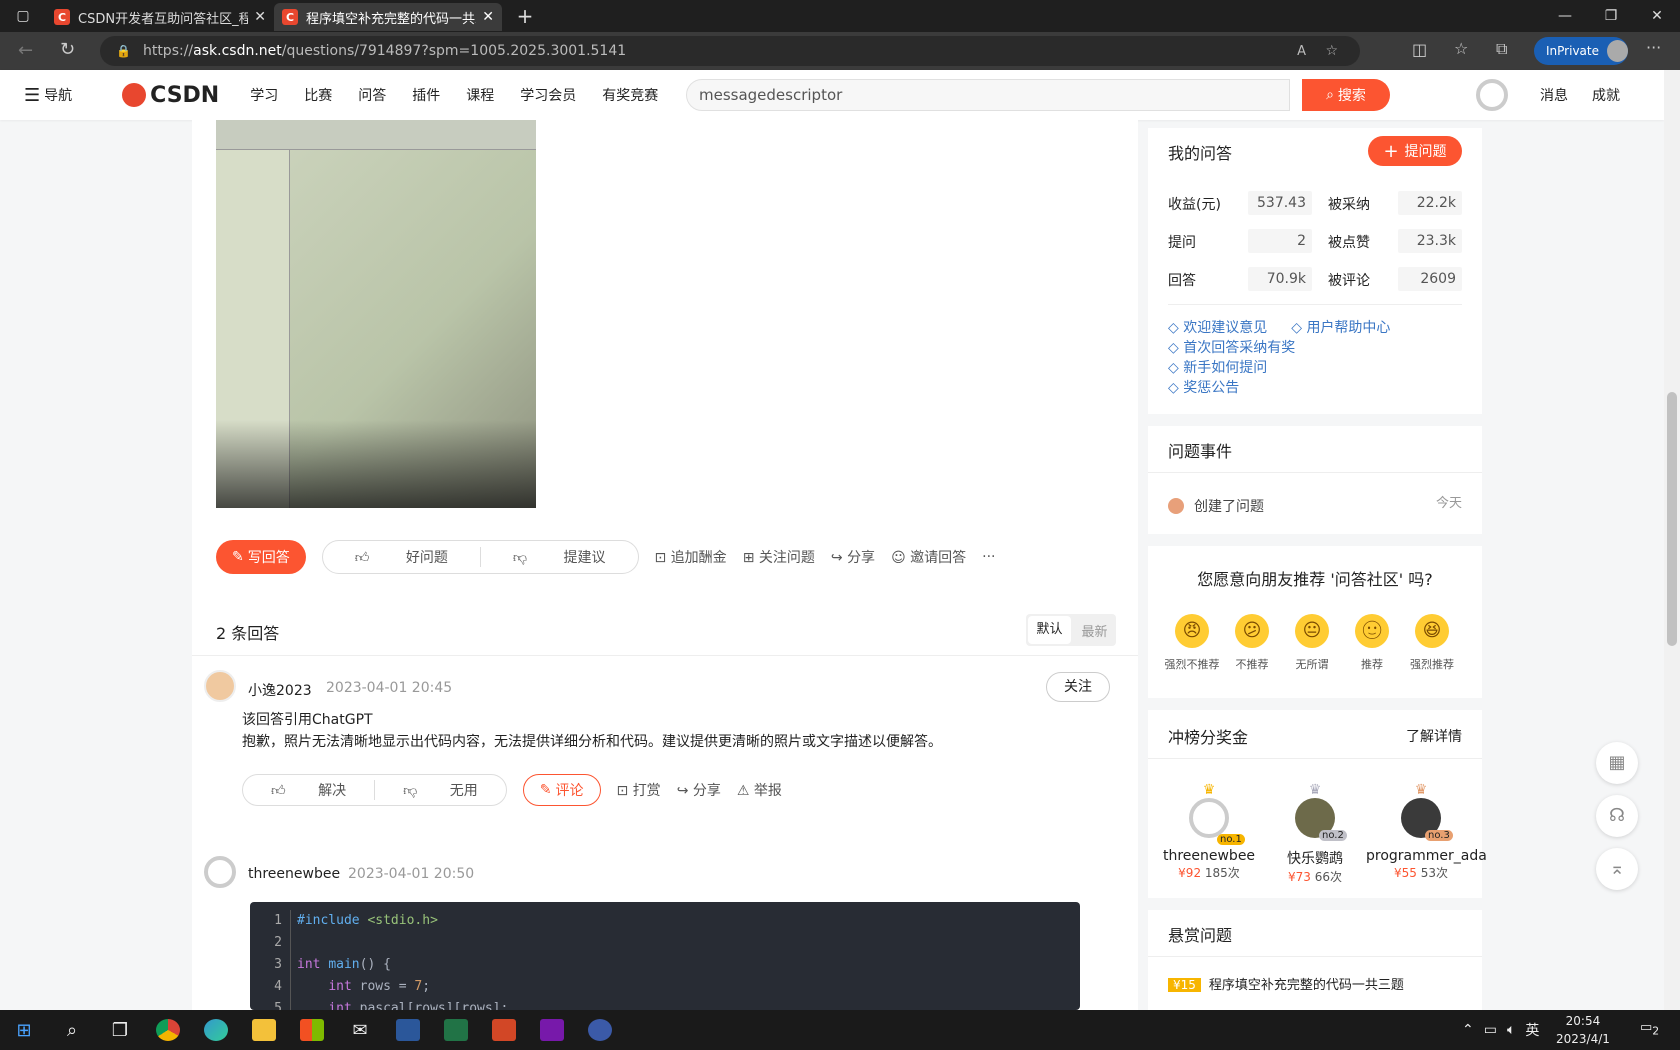 This screenshot has width=1680, height=1050. What do you see at coordinates (759, 790) in the screenshot?
I see `report-button: ⚠ 举报` at bounding box center [759, 790].